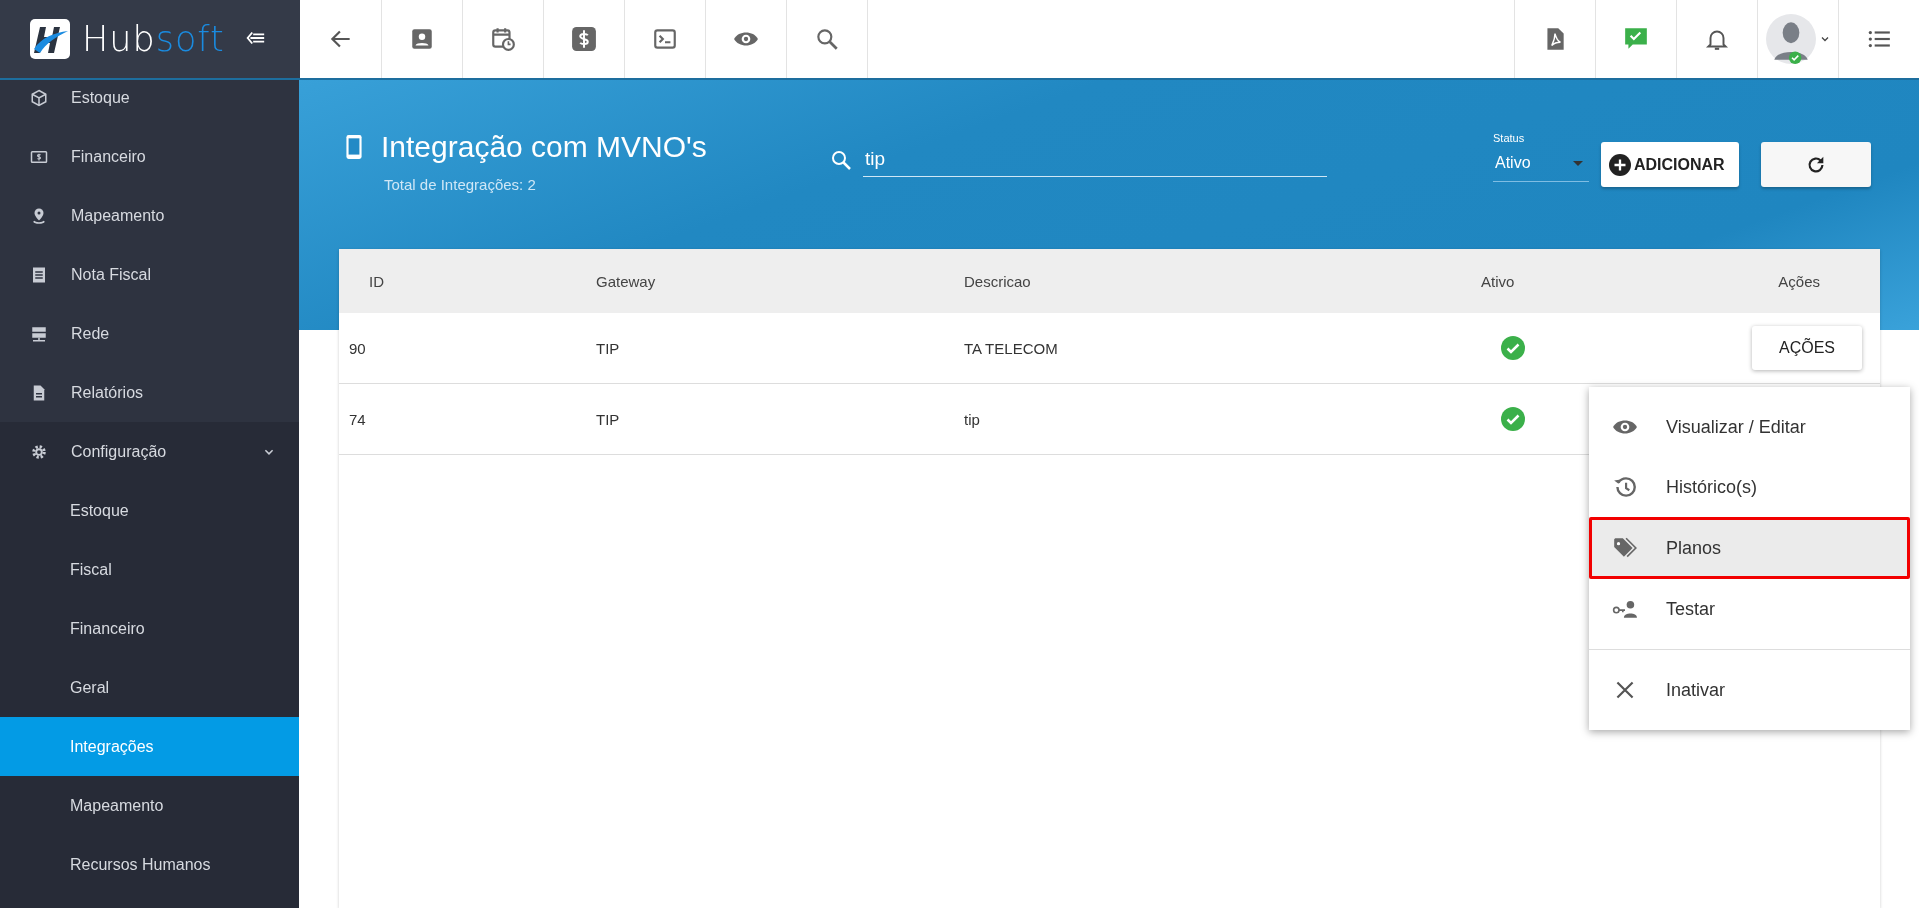 This screenshot has height=908, width=1919. I want to click on table-cell-text: TA TELECOM, so click(1011, 348).